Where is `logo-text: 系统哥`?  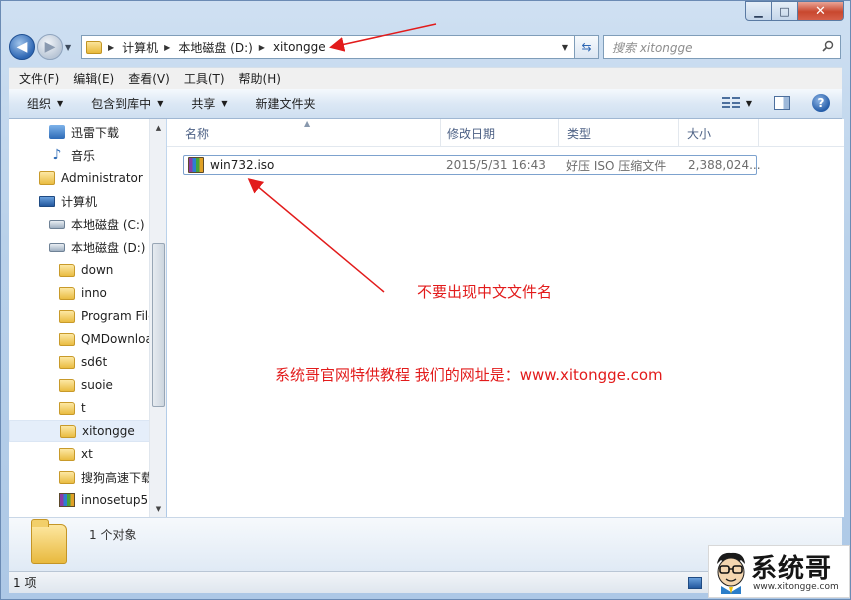
logo-text: 系统哥 is located at coordinates (792, 569).